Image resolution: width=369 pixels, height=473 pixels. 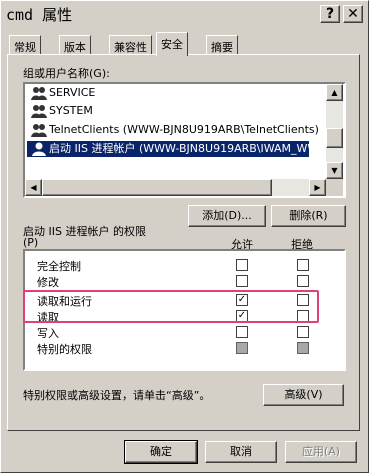 I want to click on ok-button: 确定, so click(x=161, y=452).